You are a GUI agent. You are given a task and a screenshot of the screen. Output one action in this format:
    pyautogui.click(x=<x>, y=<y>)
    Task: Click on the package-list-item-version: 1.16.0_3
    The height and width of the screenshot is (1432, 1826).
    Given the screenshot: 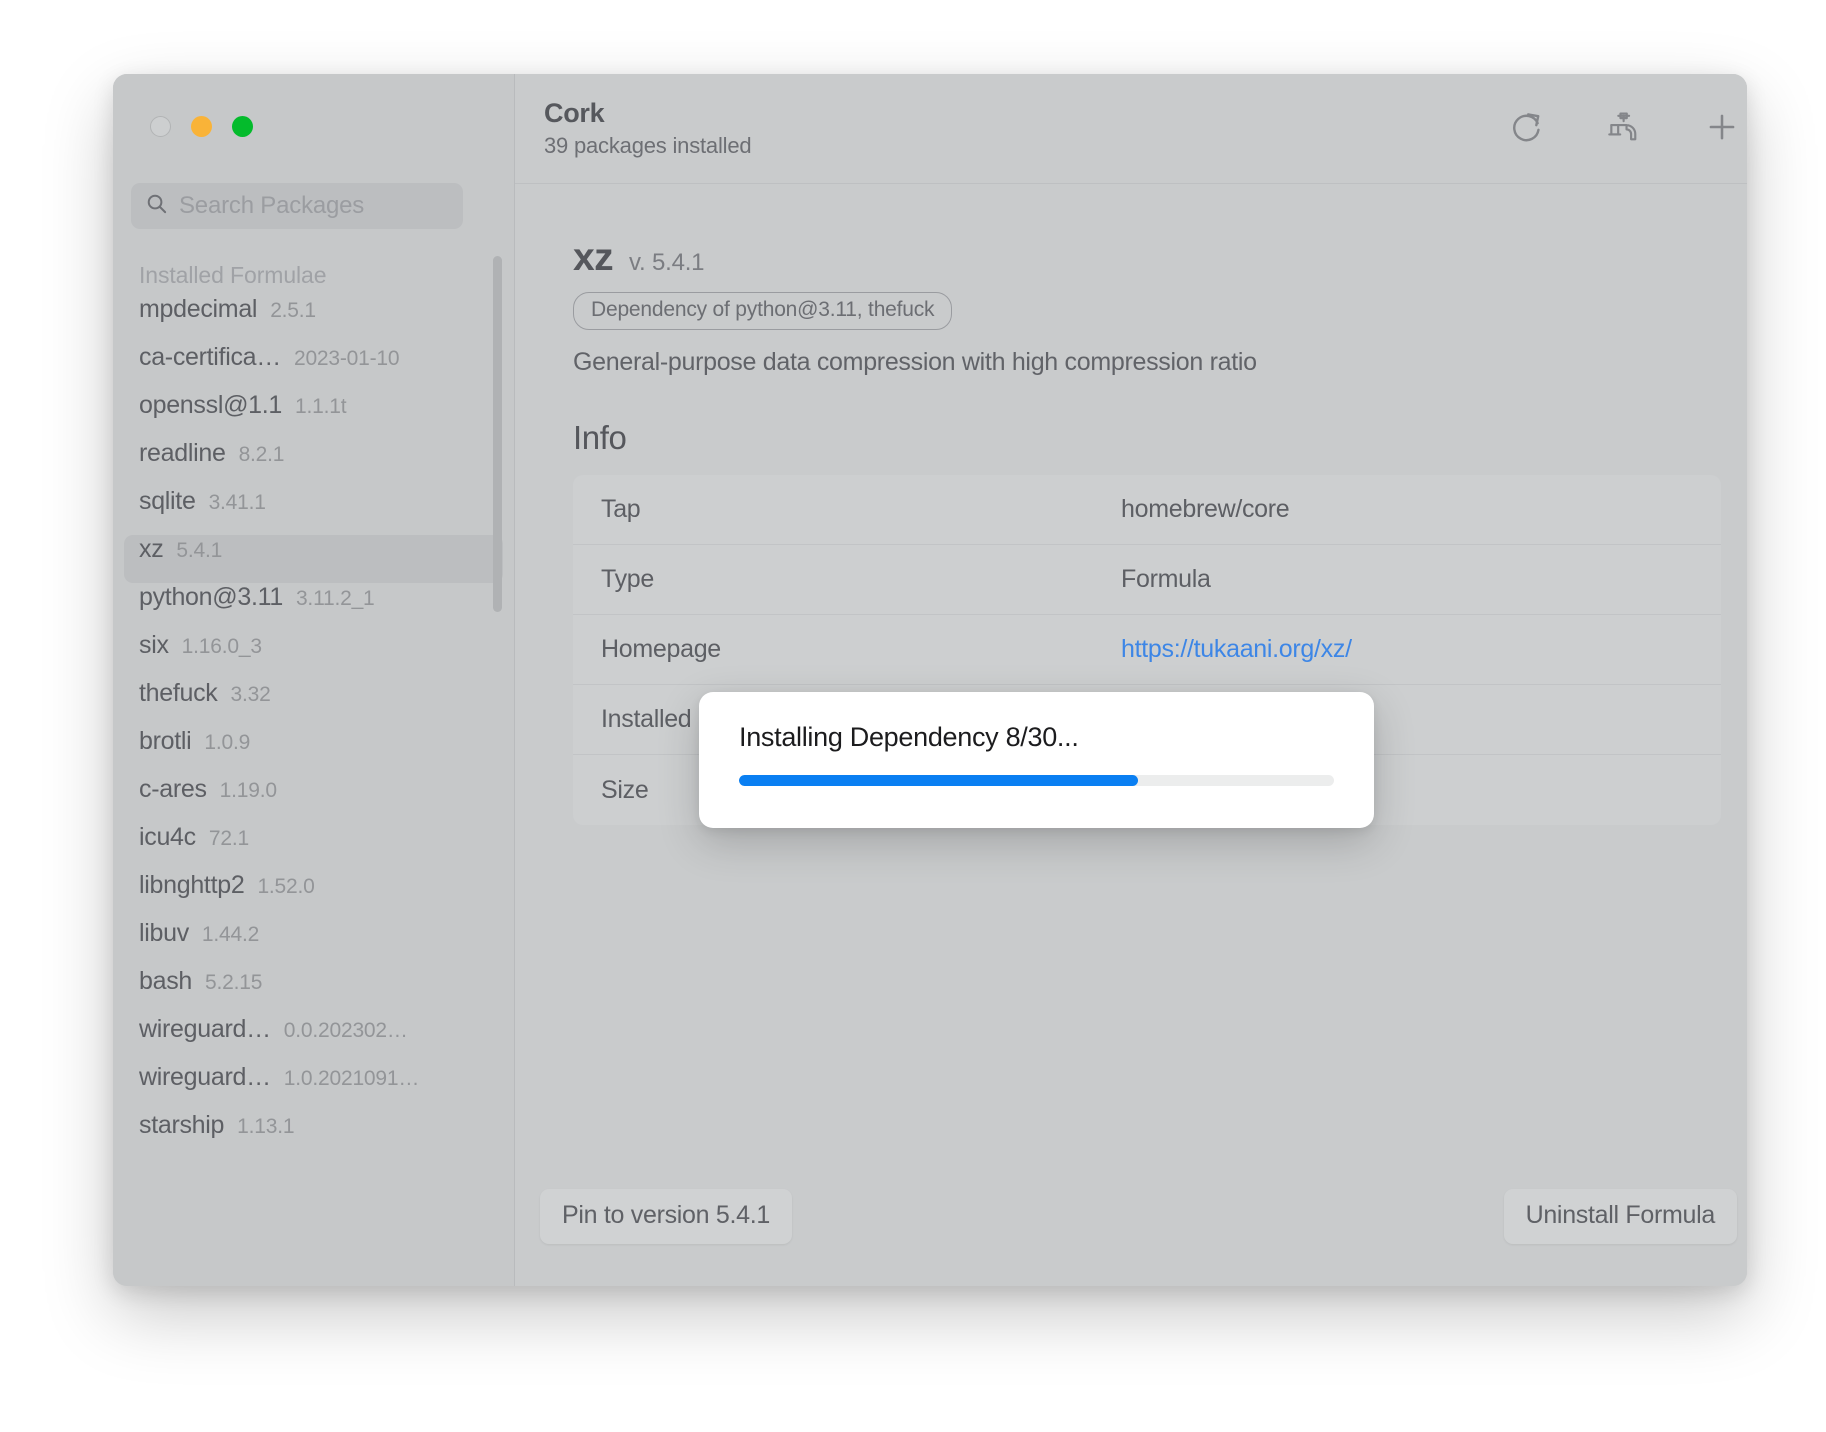 What is the action you would take?
    pyautogui.click(x=221, y=646)
    